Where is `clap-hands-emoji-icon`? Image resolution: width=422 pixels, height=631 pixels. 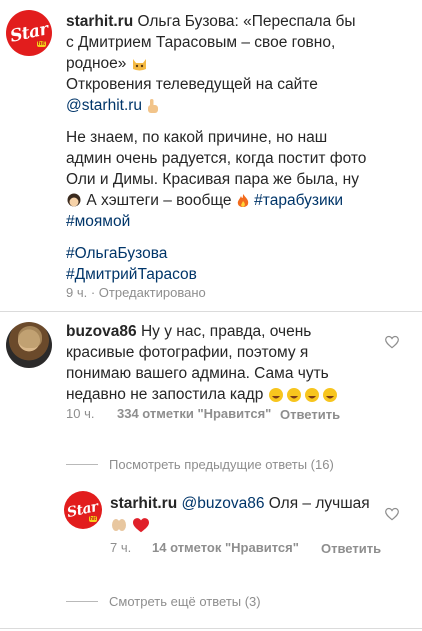 clap-hands-emoji-icon is located at coordinates (119, 524).